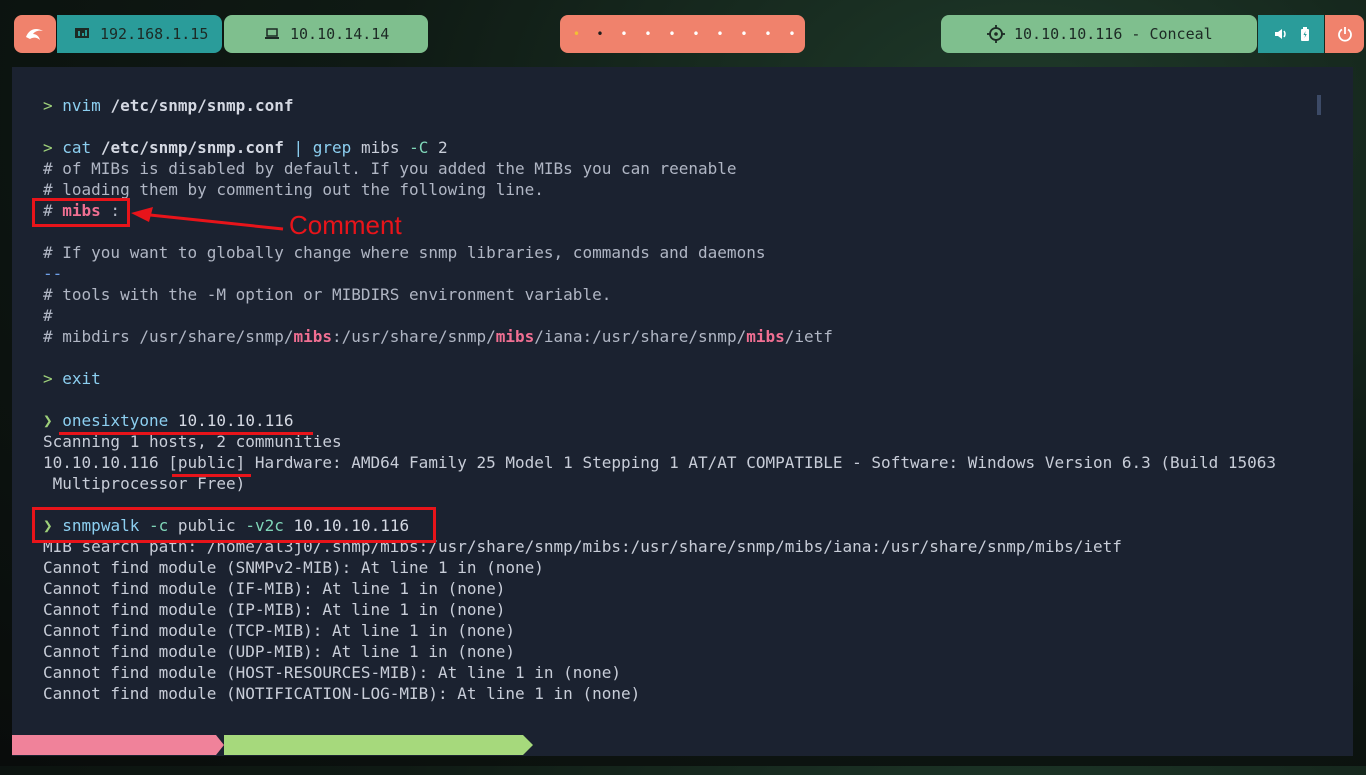 The image size is (1366, 775). Describe the element at coordinates (387, 764) in the screenshot. I see `tmux-window-label: Reconnaissance - Enumeration` at that location.